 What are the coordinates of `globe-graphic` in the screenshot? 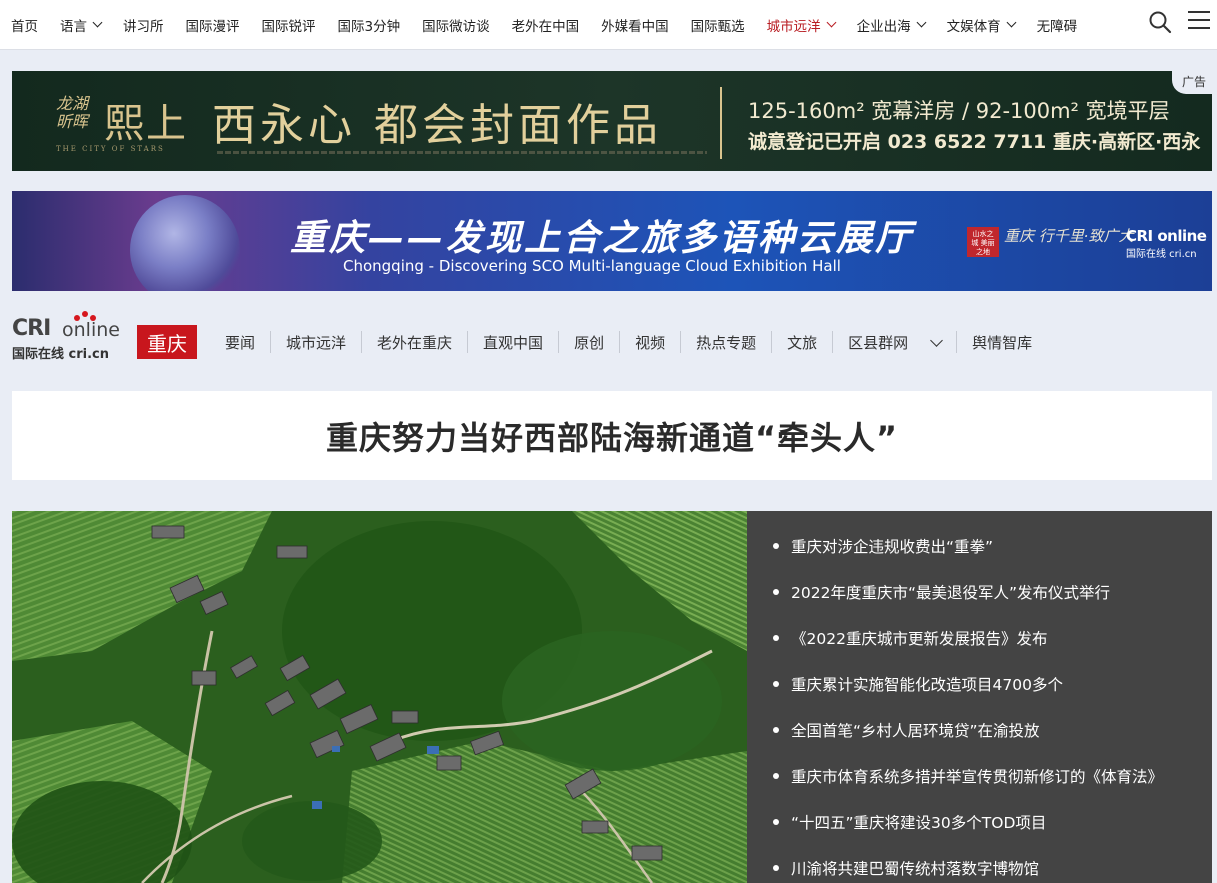 It's located at (185, 243).